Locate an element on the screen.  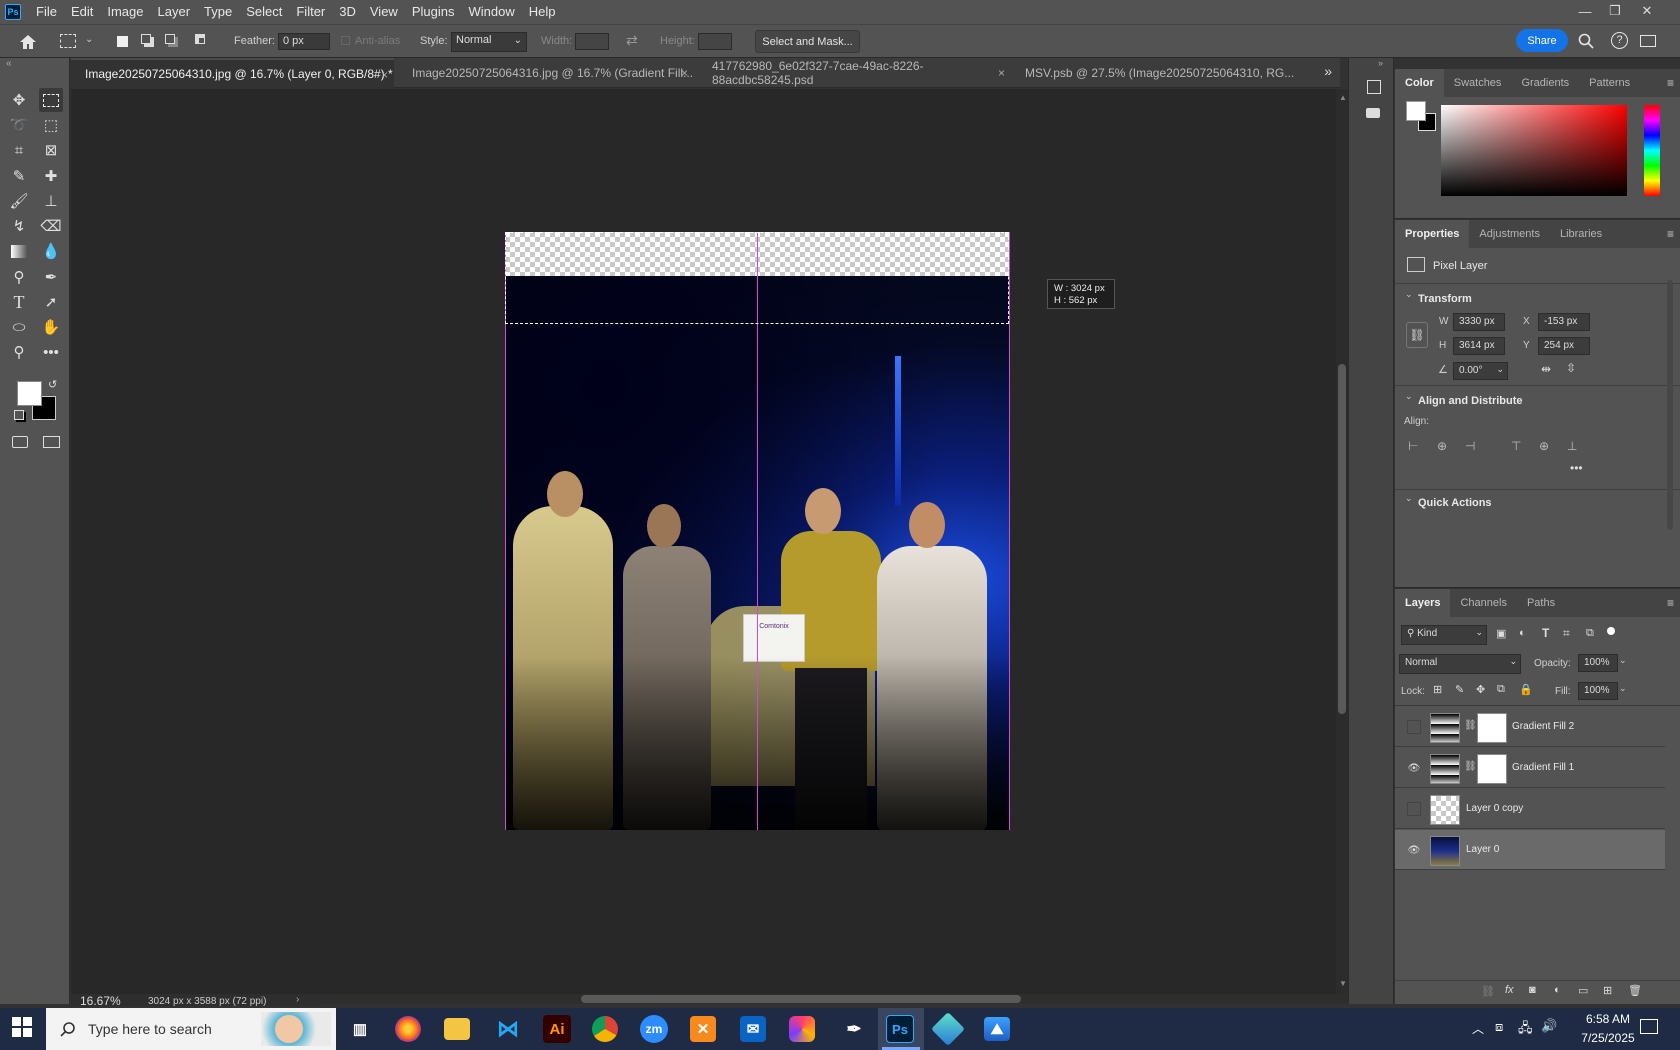
marquee-preset-icon is located at coordinates (68, 41).